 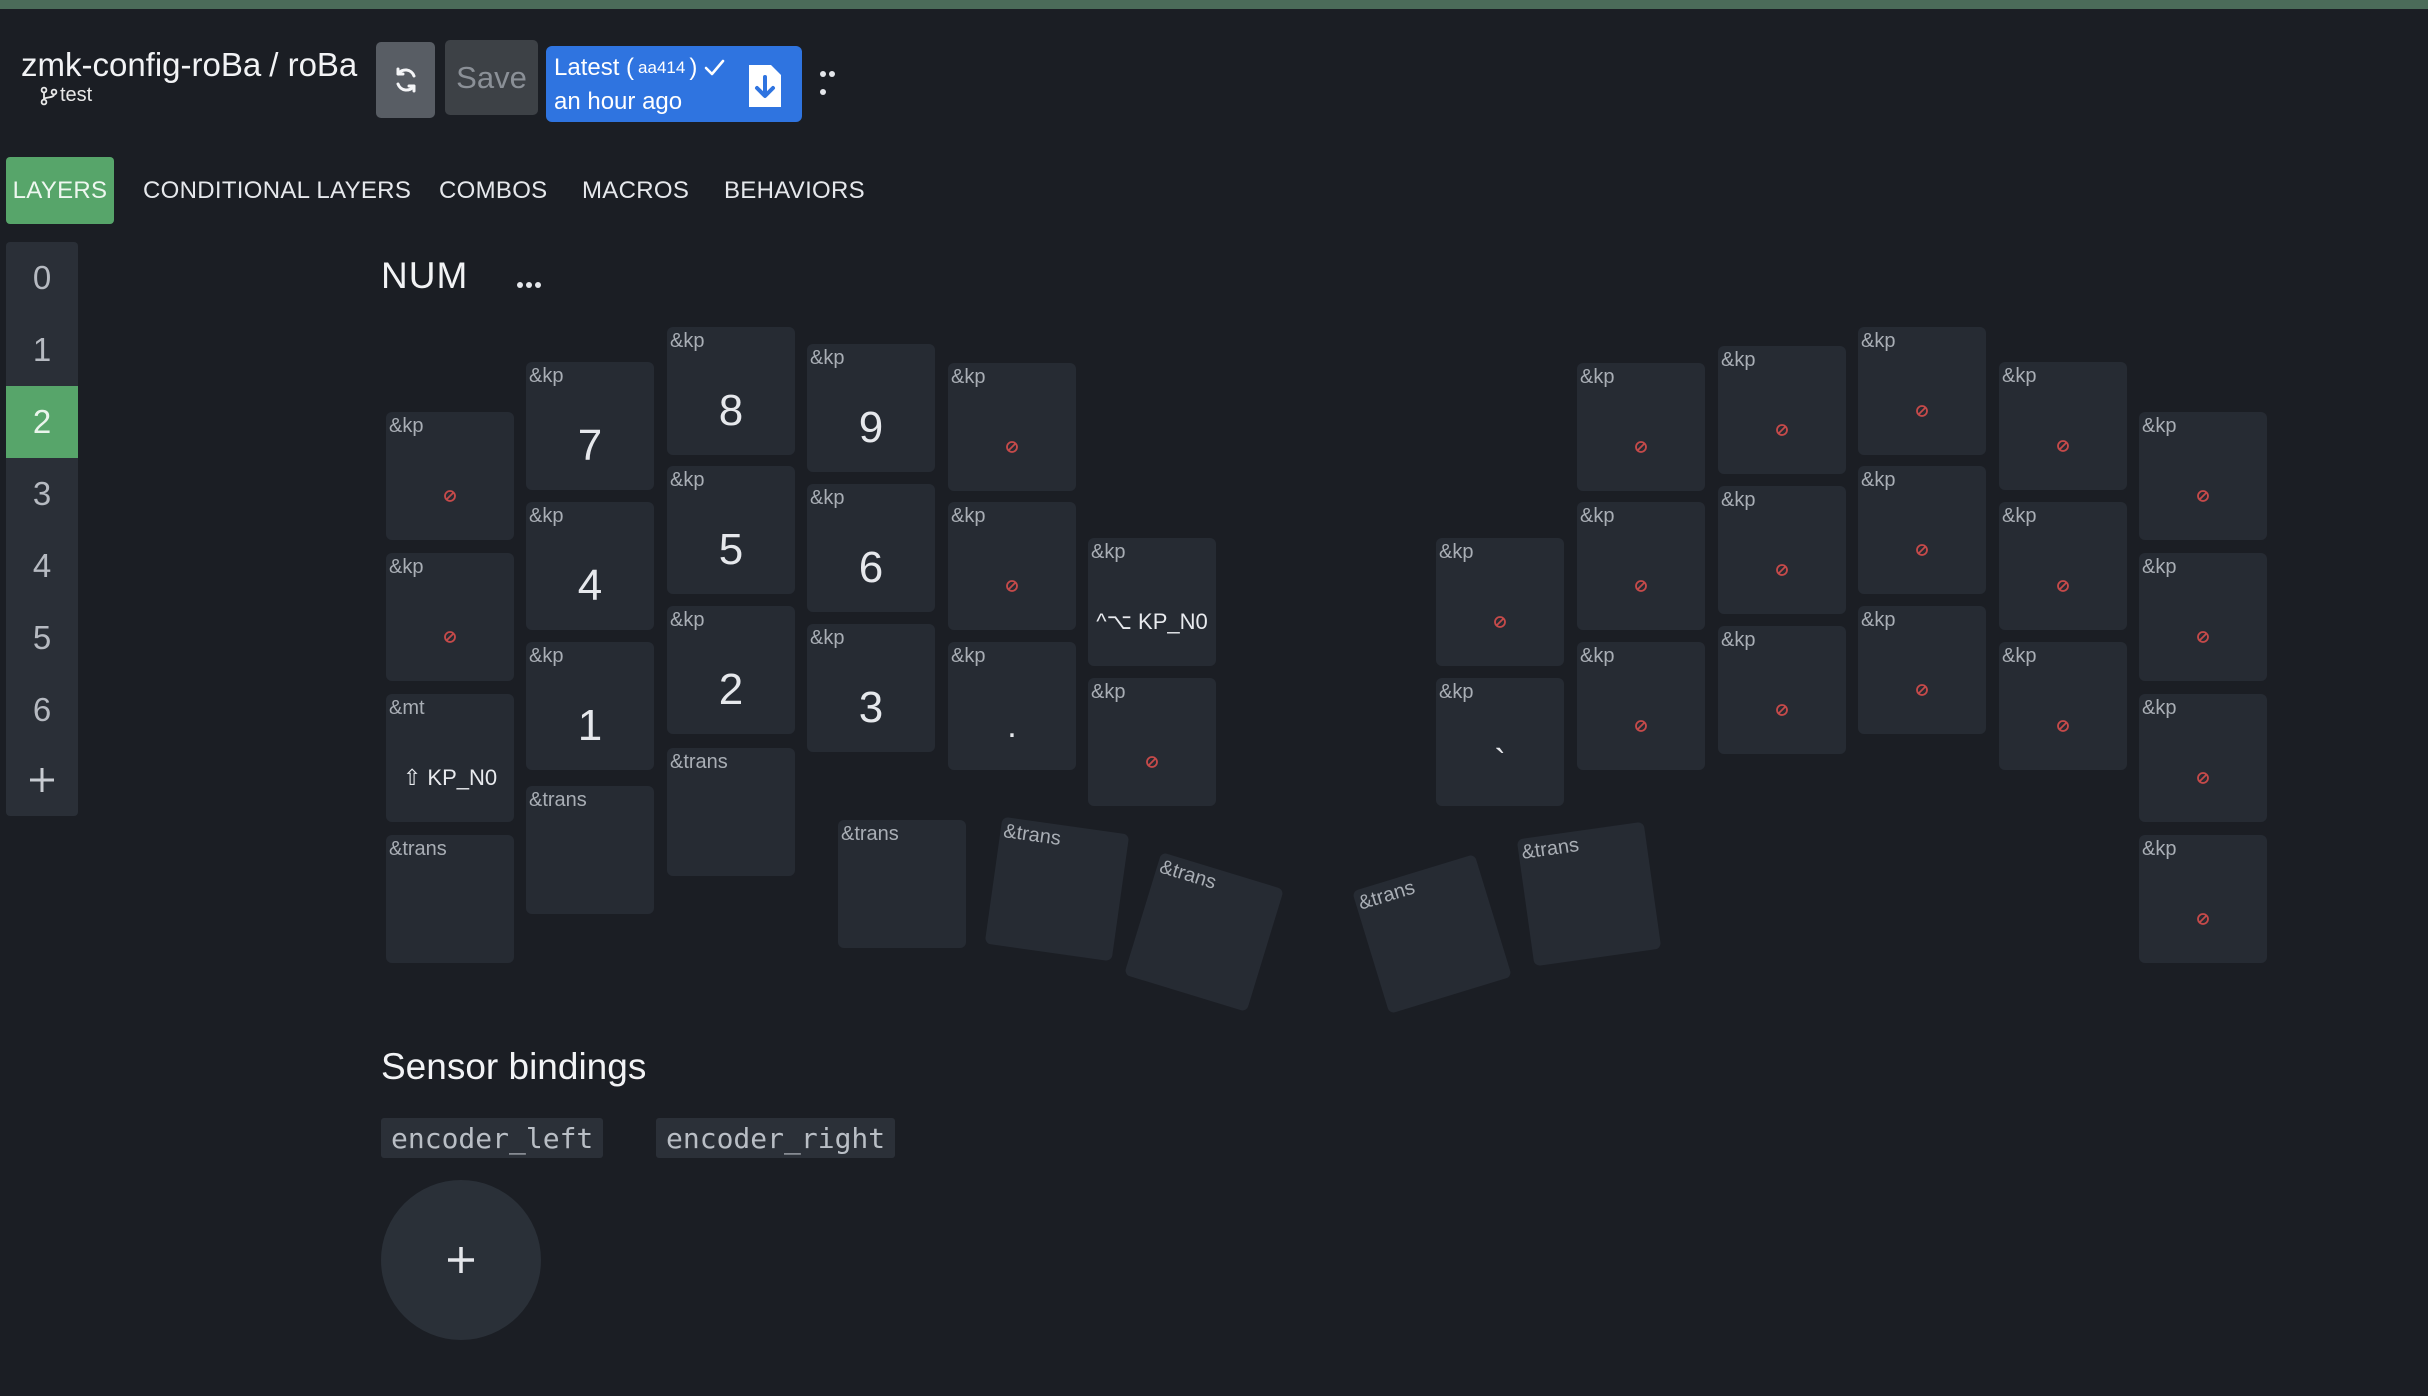 I want to click on key-35: &kp, so click(x=2203, y=617).